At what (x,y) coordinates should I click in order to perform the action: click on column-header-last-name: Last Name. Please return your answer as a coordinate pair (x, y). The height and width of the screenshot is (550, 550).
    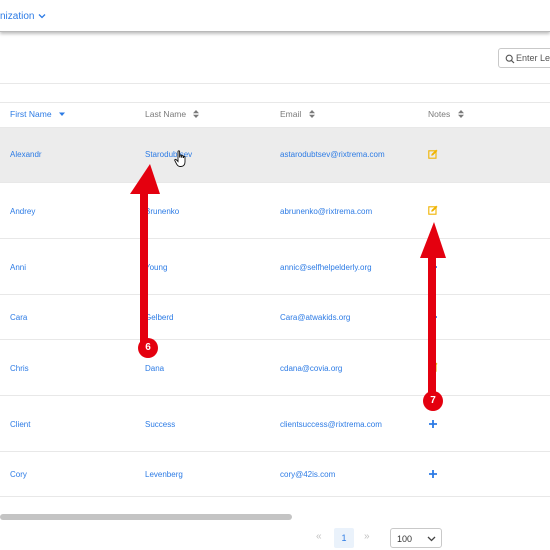
    Looking at the image, I should click on (172, 114).